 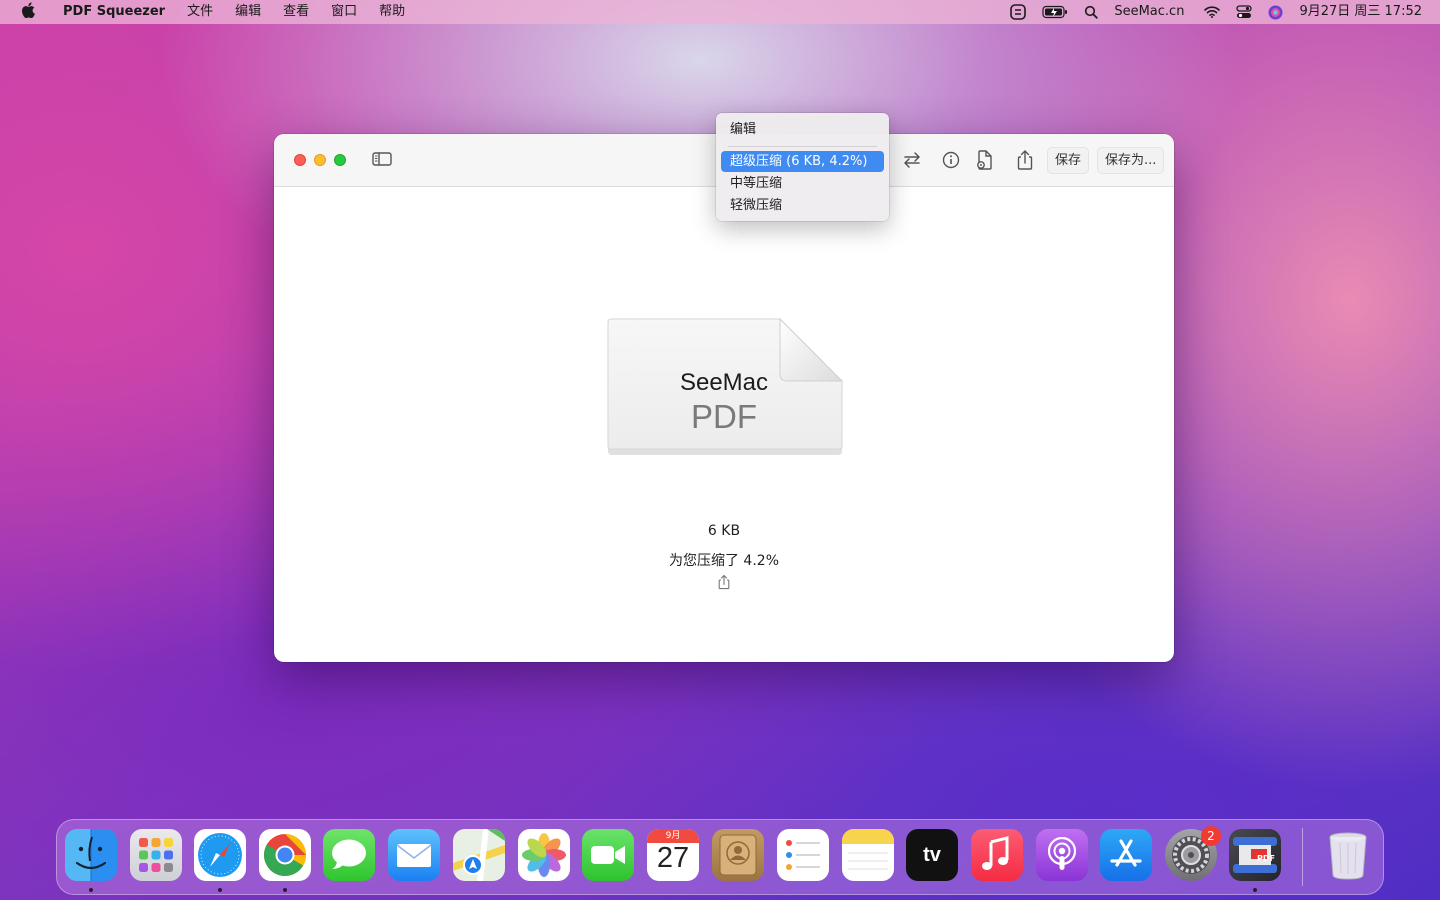 I want to click on compression-ratio-text: 为您压缩了 4.2%, so click(x=724, y=561).